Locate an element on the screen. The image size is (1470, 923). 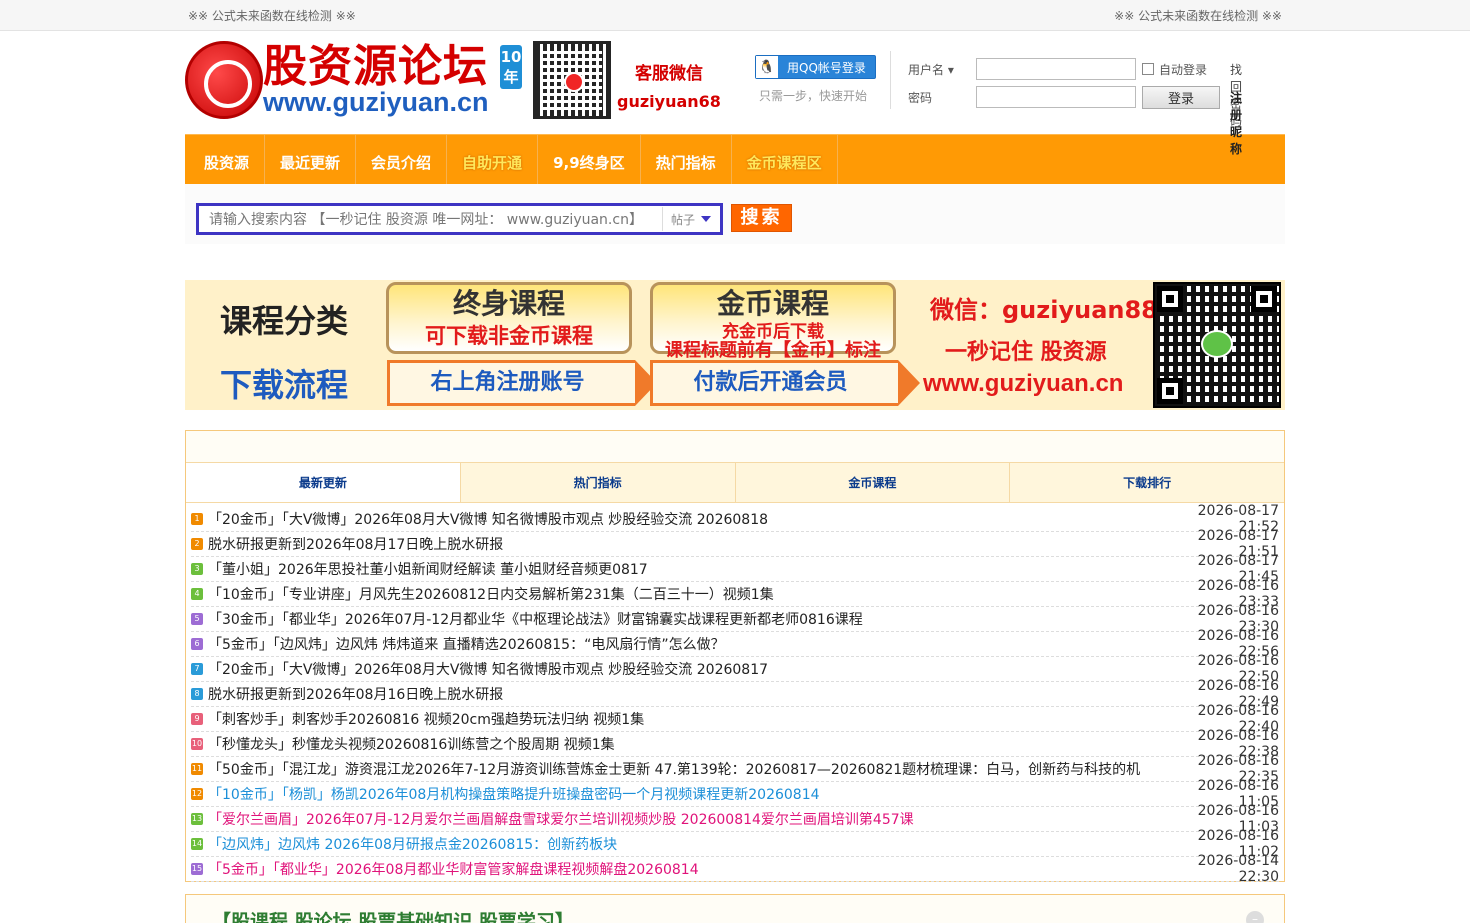
nav-item-self-activate: 自助开通 is located at coordinates (493, 159).